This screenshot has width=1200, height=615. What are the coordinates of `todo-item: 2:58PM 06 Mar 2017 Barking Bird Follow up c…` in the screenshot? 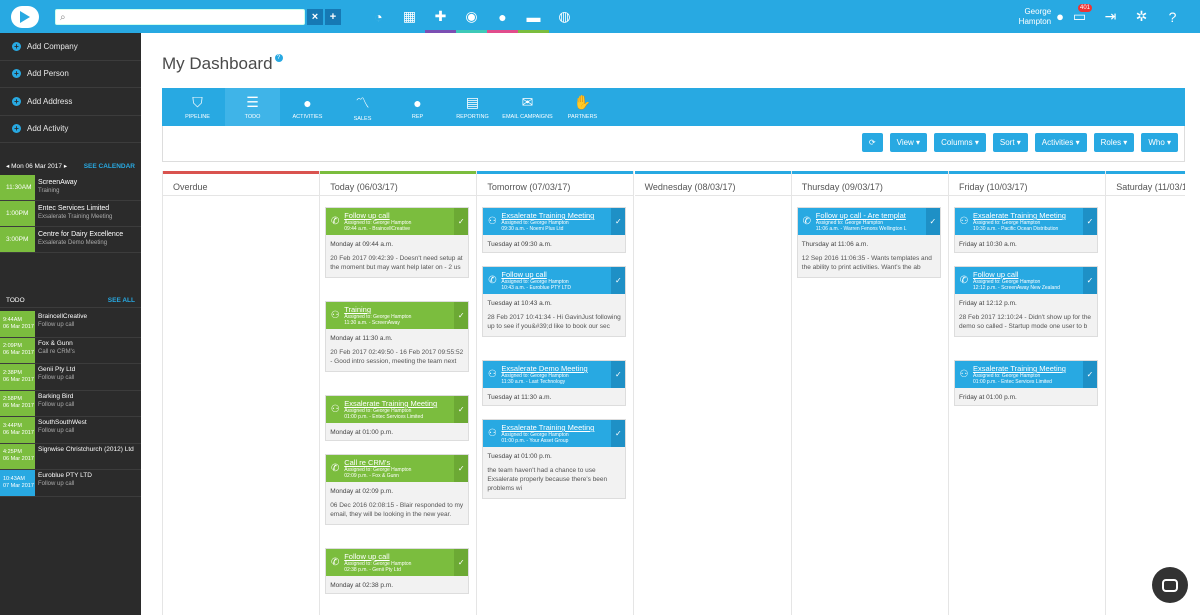 It's located at (70, 403).